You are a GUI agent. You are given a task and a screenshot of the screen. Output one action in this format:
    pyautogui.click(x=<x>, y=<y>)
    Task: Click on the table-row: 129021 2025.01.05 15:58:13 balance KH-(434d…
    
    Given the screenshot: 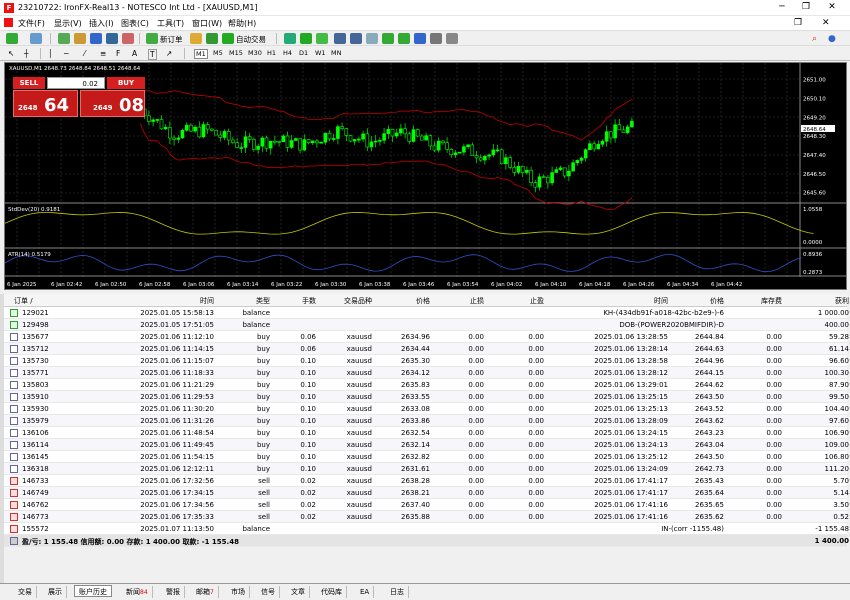 What is the action you would take?
    pyautogui.click(x=426, y=313)
    